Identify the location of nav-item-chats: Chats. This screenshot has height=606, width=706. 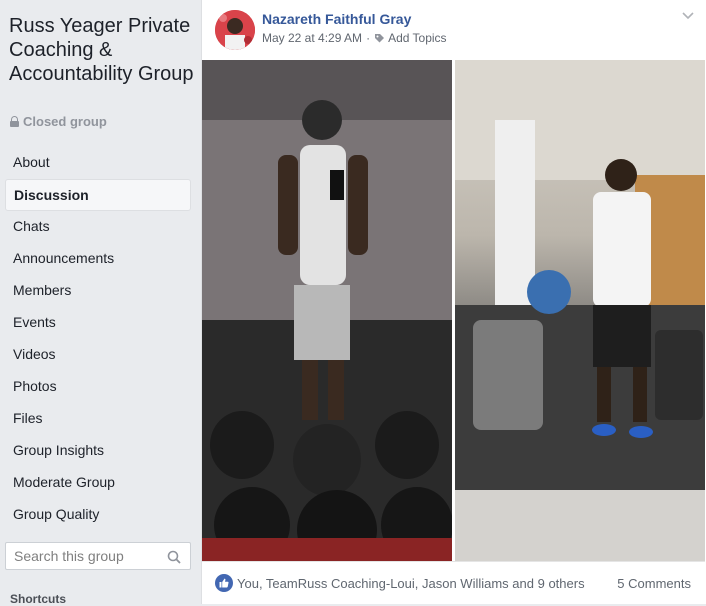
(98, 227).